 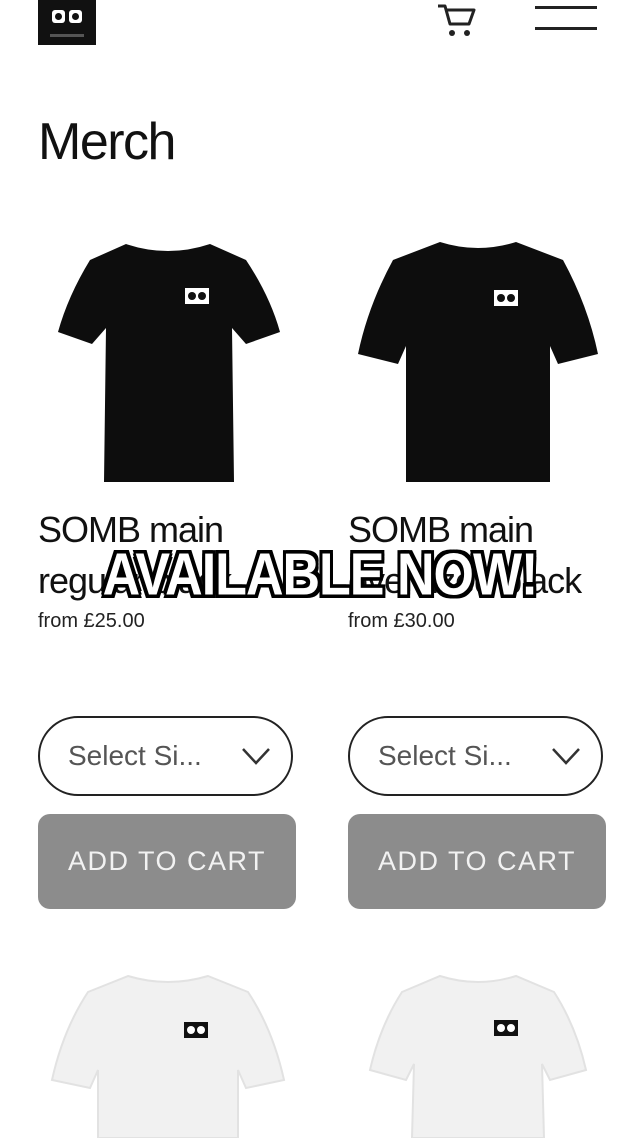 What do you see at coordinates (566, 17) in the screenshot?
I see `hamburger-menu-icon` at bounding box center [566, 17].